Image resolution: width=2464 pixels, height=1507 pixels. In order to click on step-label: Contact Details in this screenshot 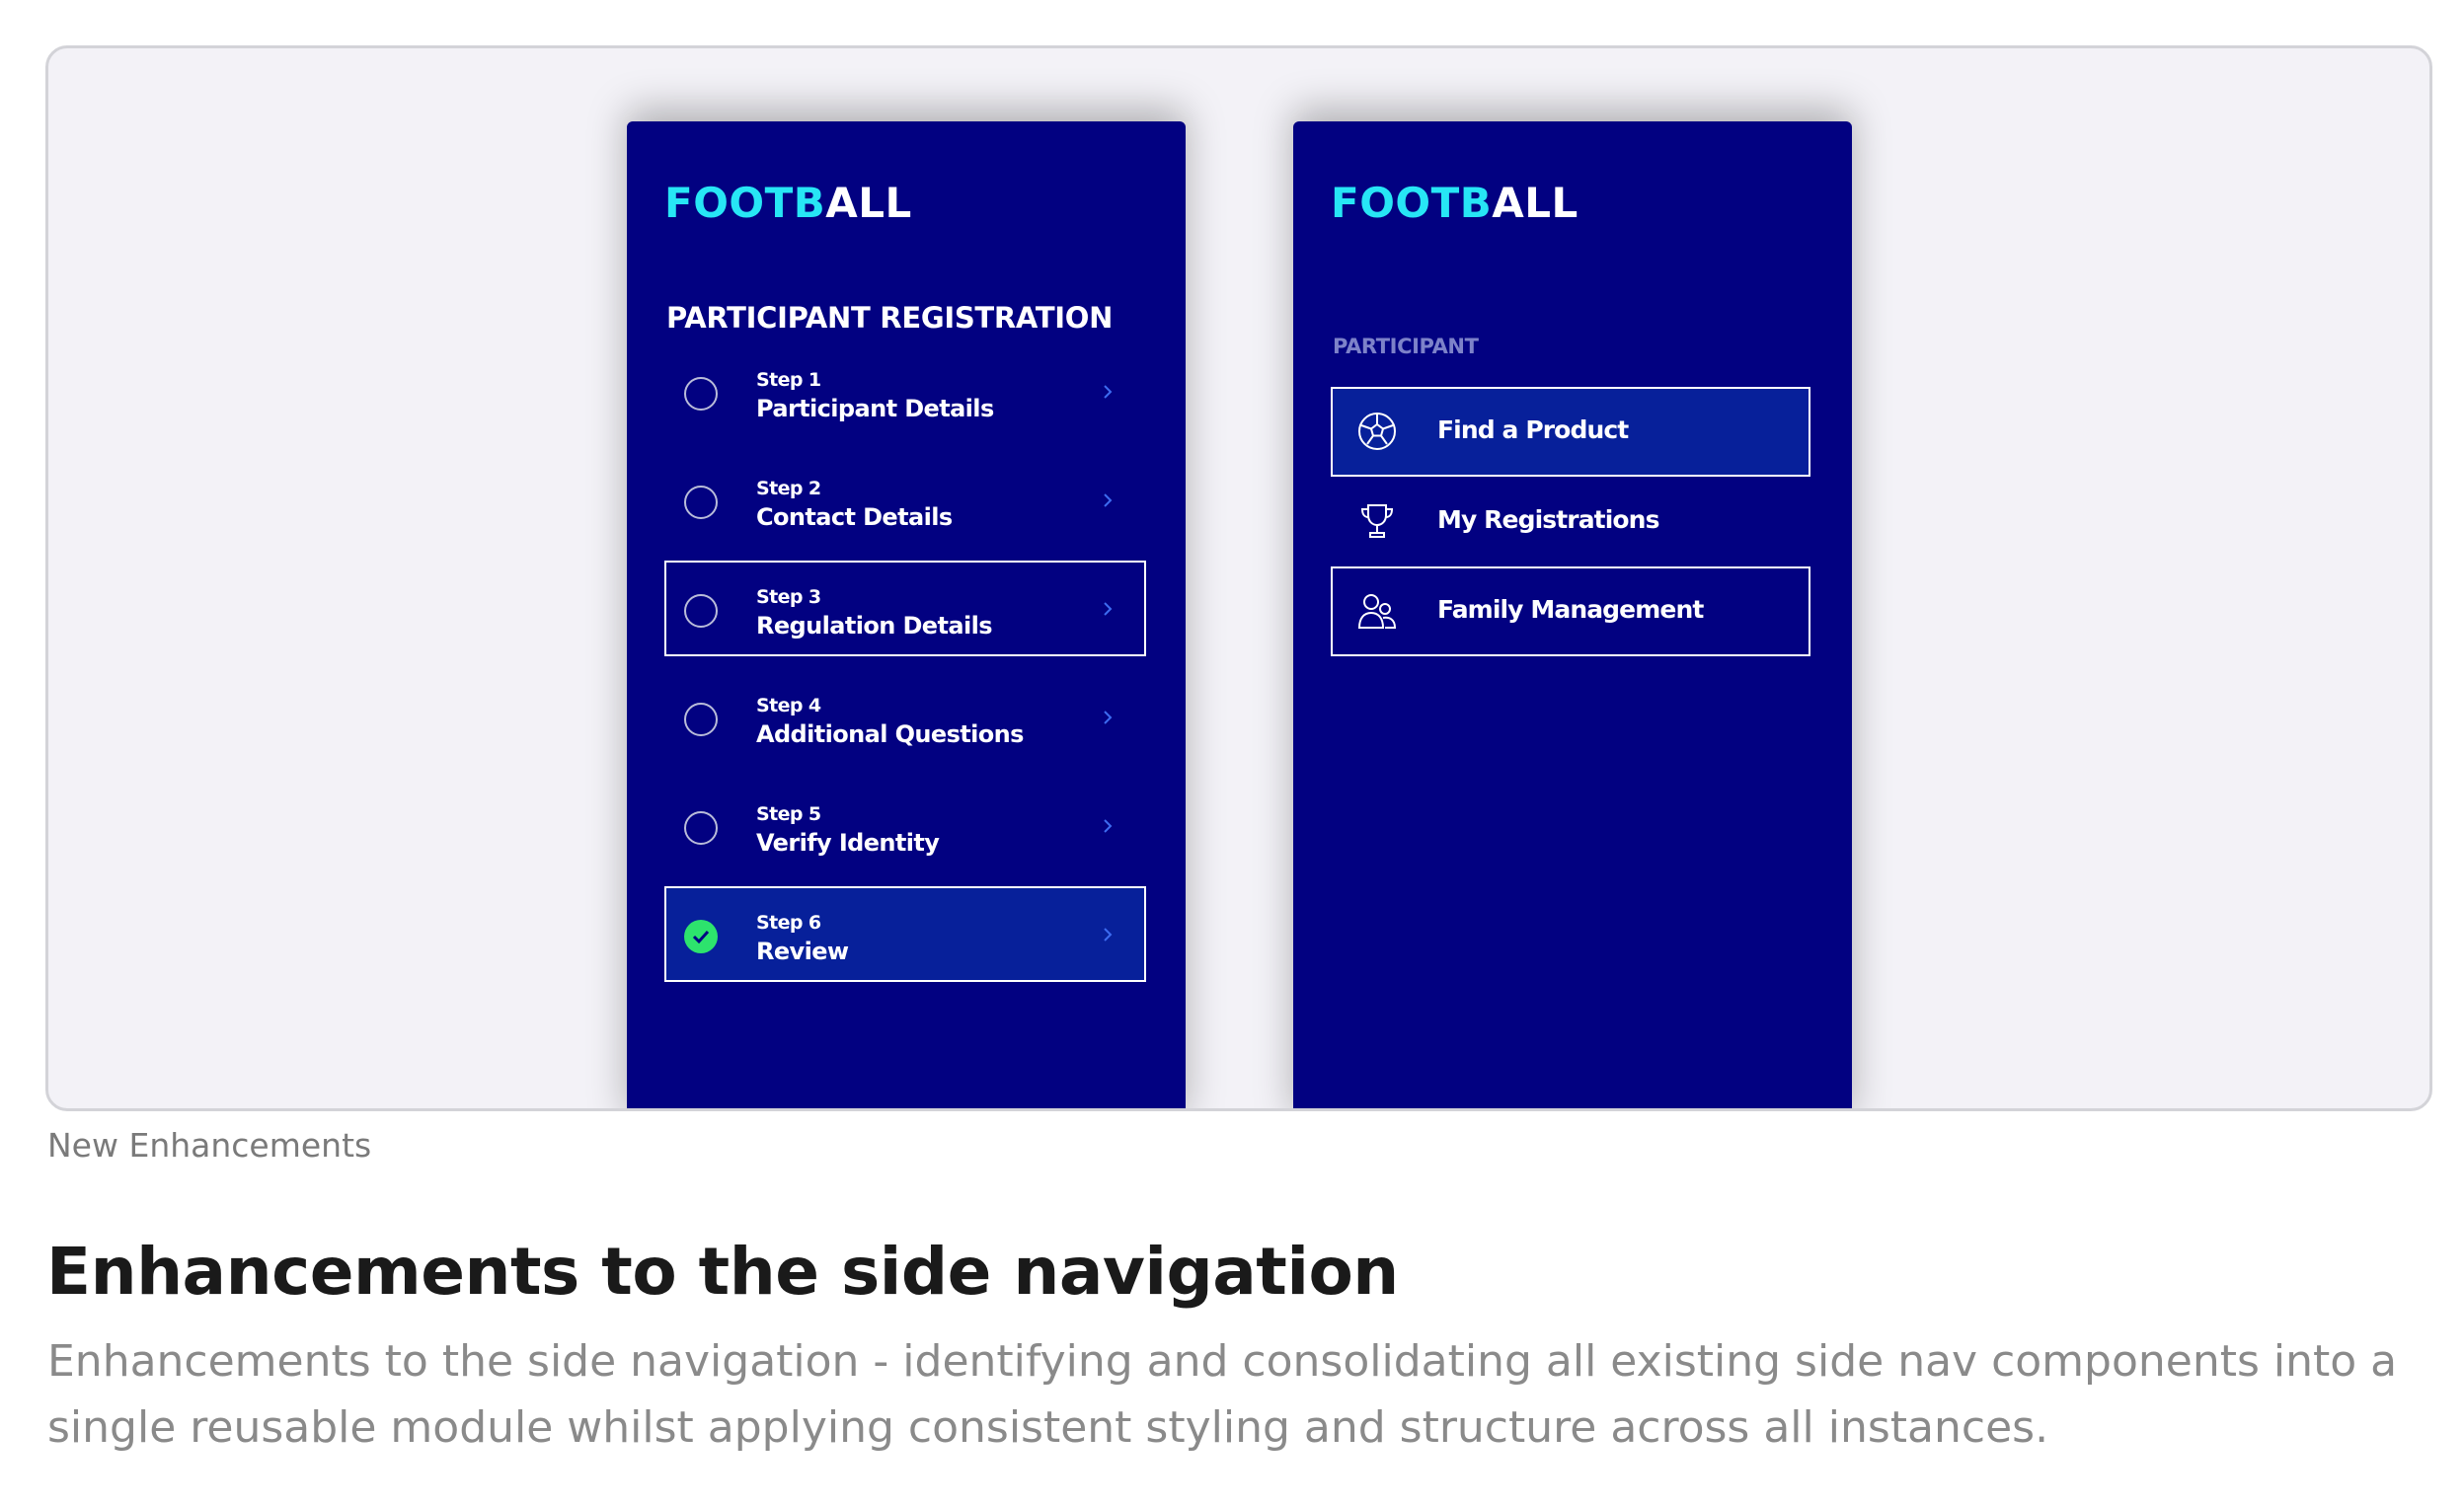, I will do `click(854, 517)`.